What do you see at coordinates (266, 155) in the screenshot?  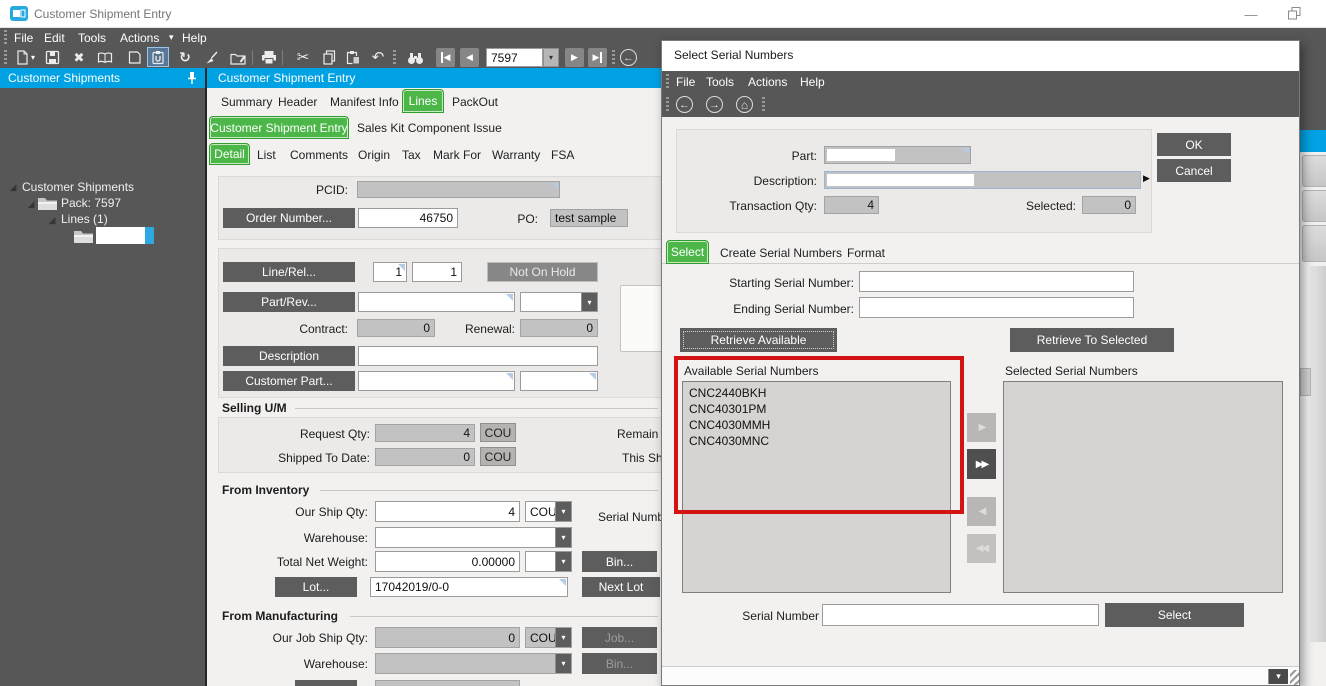 I see `tab-list: List` at bounding box center [266, 155].